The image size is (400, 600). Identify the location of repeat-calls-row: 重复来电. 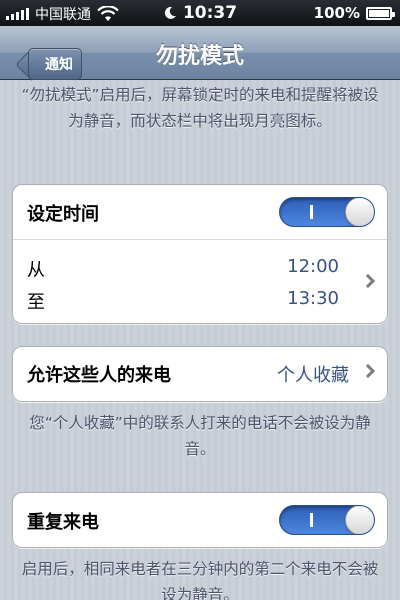
(200, 520).